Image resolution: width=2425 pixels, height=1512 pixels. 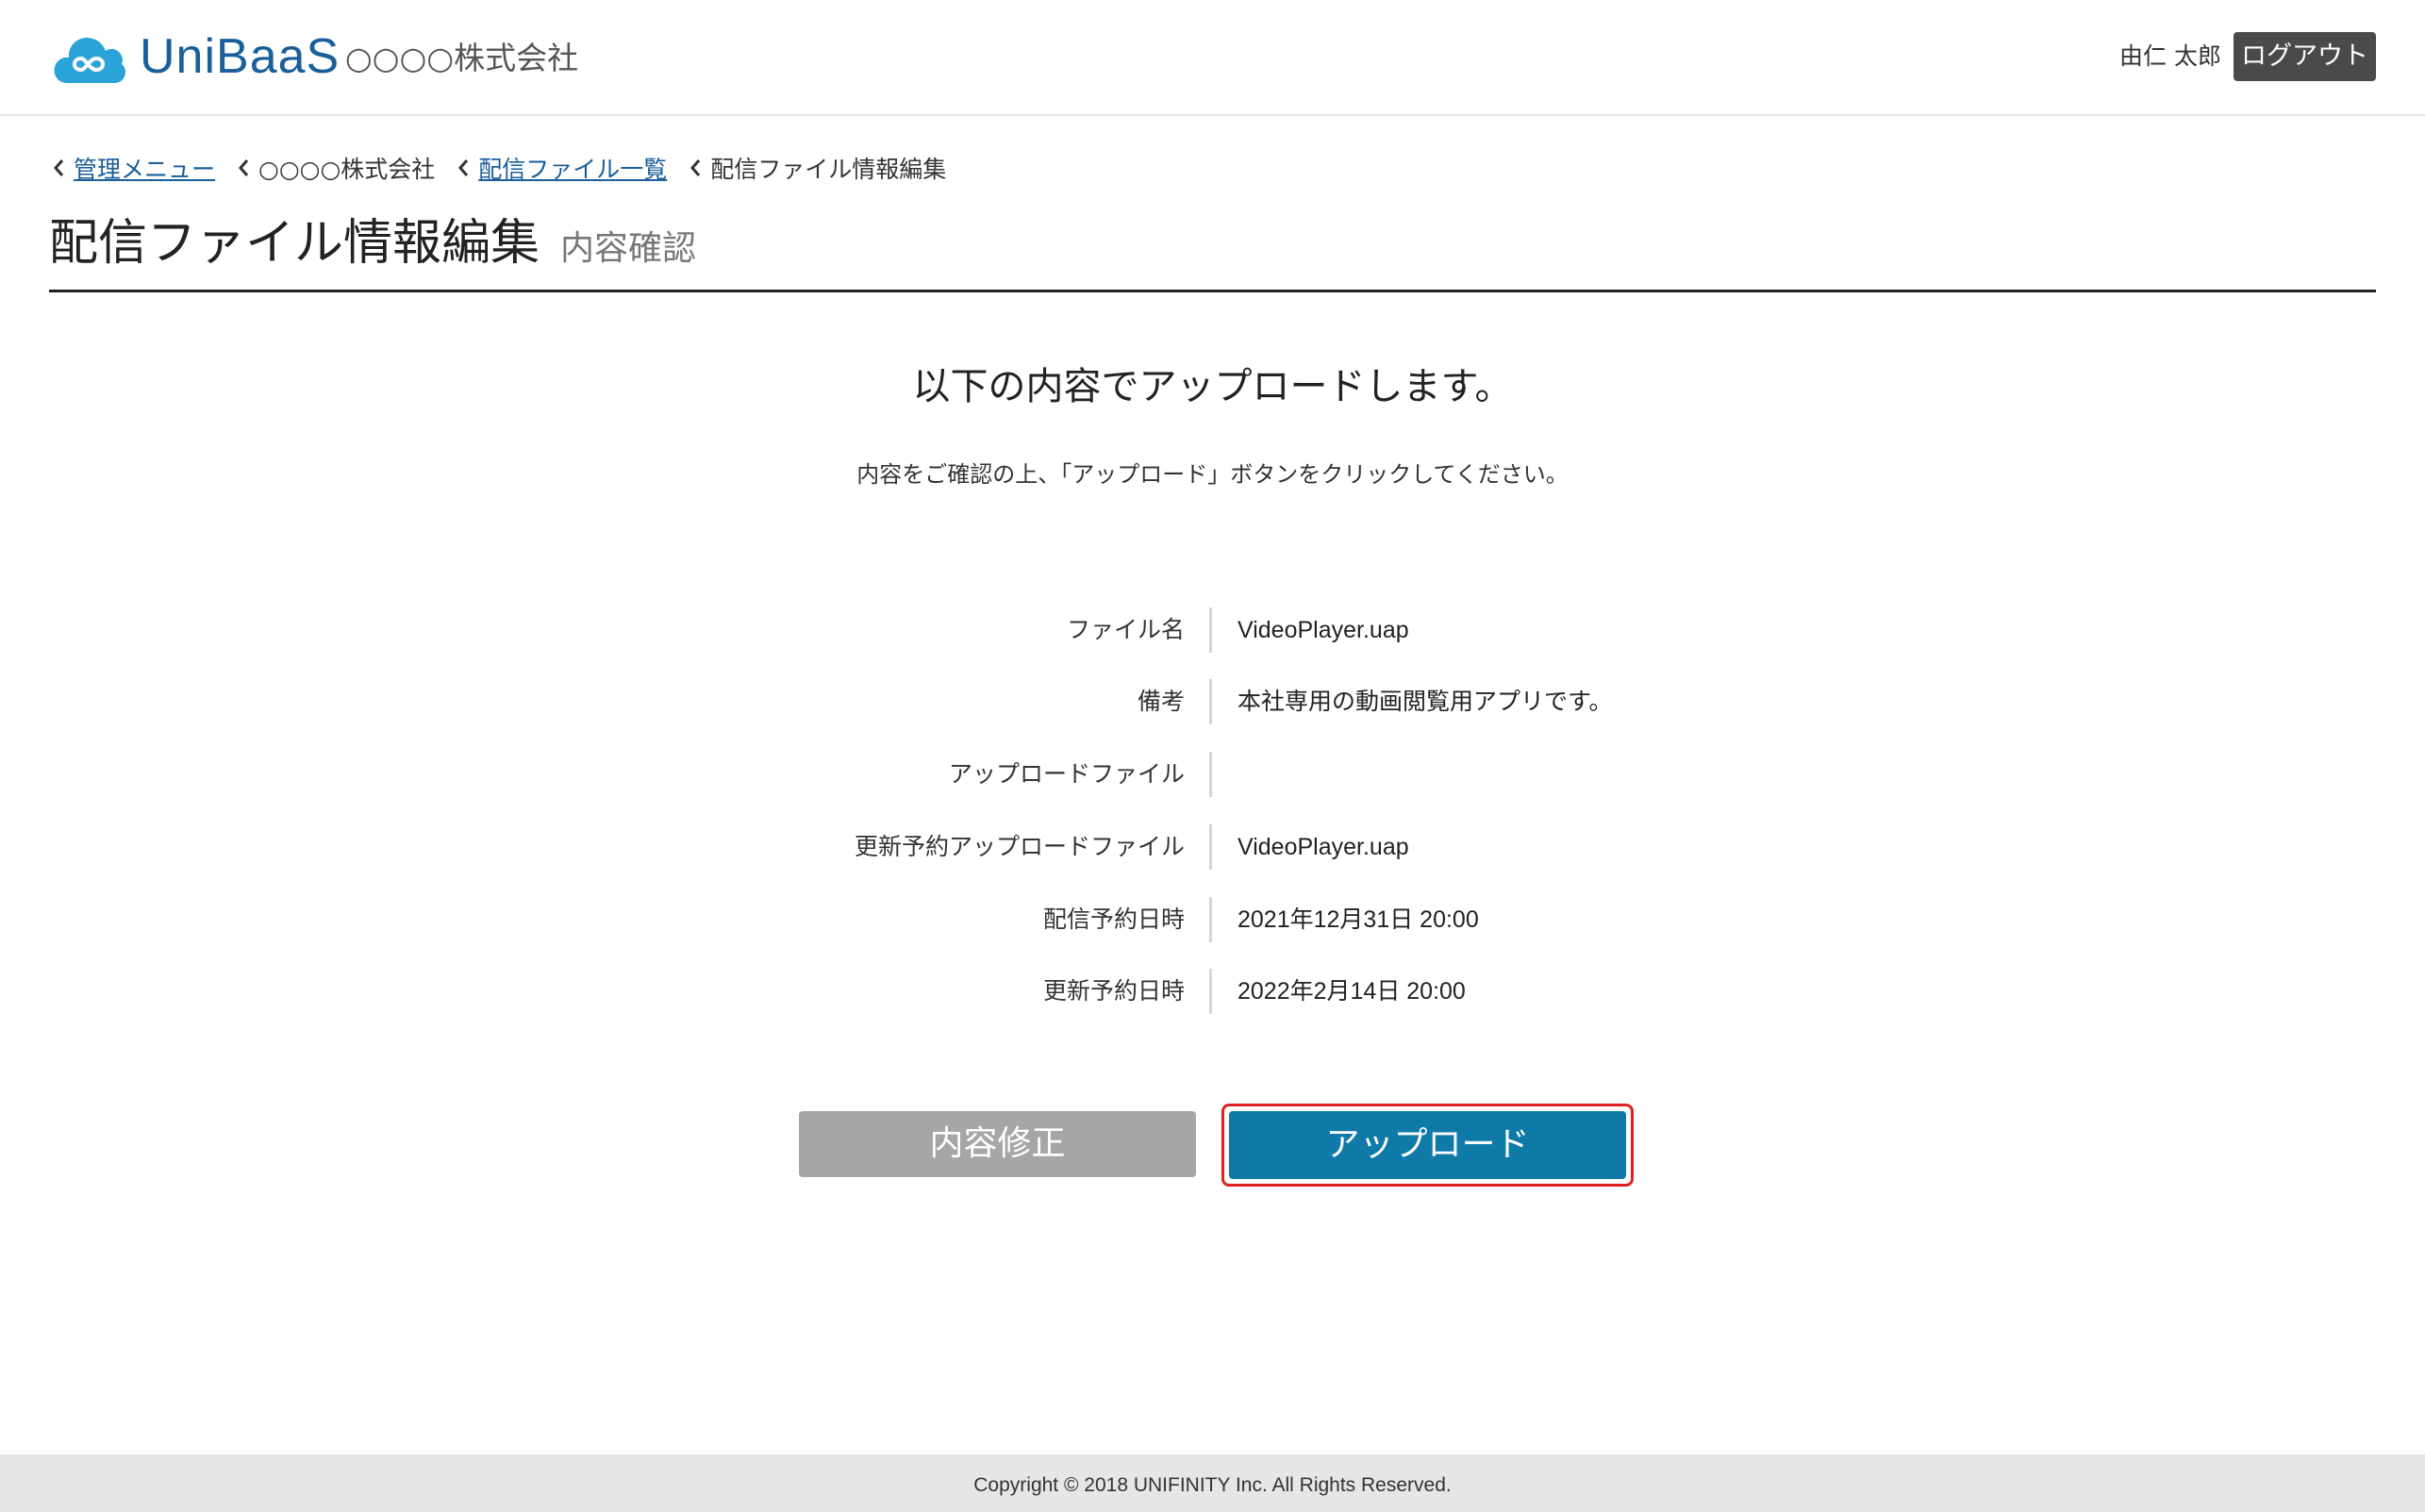 I want to click on detail-label: 配信予約日時, so click(x=1113, y=919).